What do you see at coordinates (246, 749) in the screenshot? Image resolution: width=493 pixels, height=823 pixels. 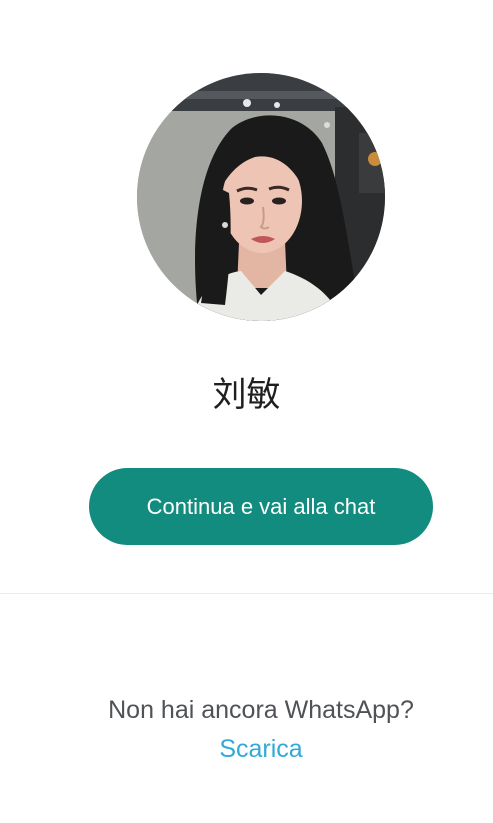 I see `download-link: Scarica` at bounding box center [246, 749].